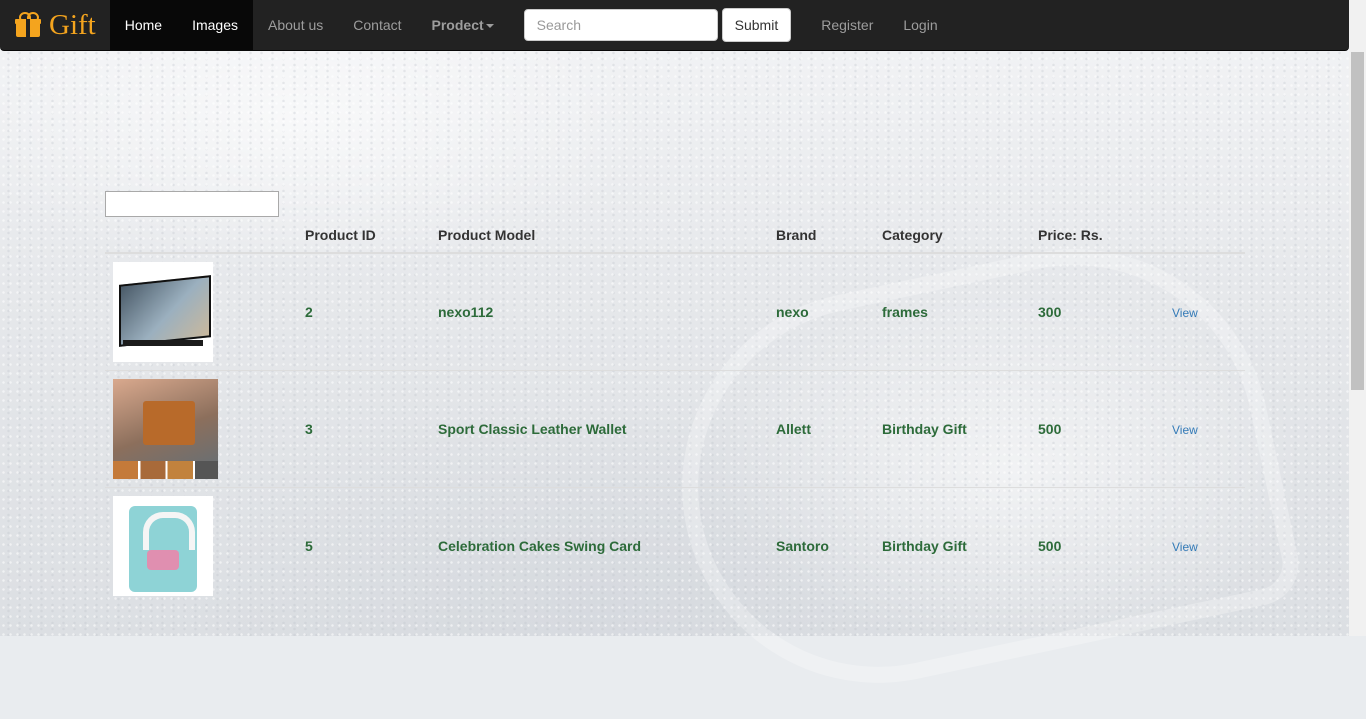  I want to click on photo-frame-image, so click(163, 312).